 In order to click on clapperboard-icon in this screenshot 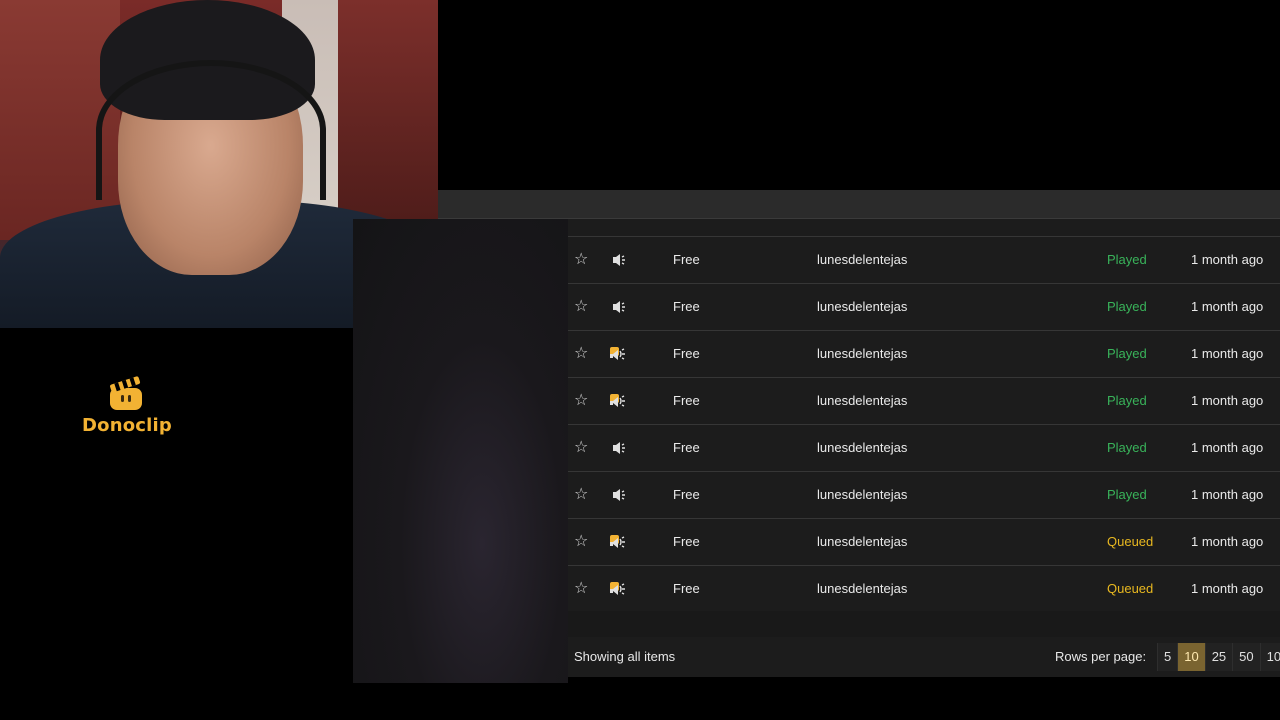, I will do `click(126, 393)`.